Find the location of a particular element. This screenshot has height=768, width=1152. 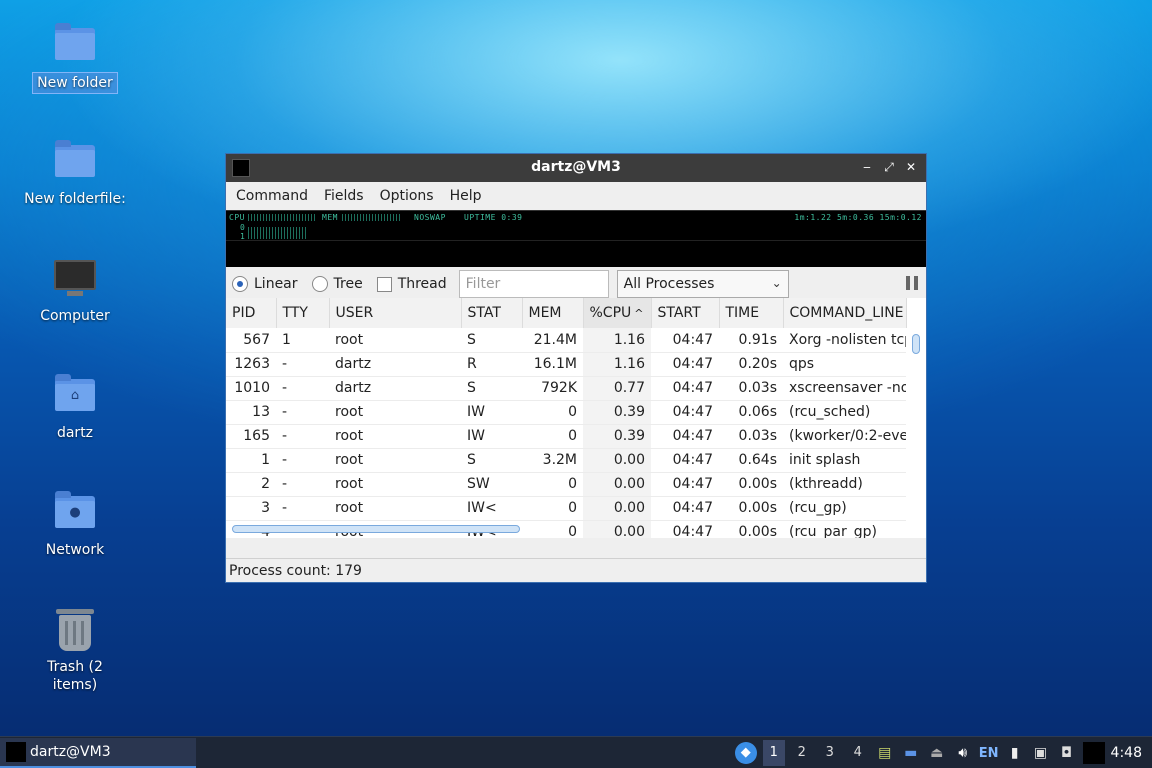

workspace-4: 4 is located at coordinates (858, 753).